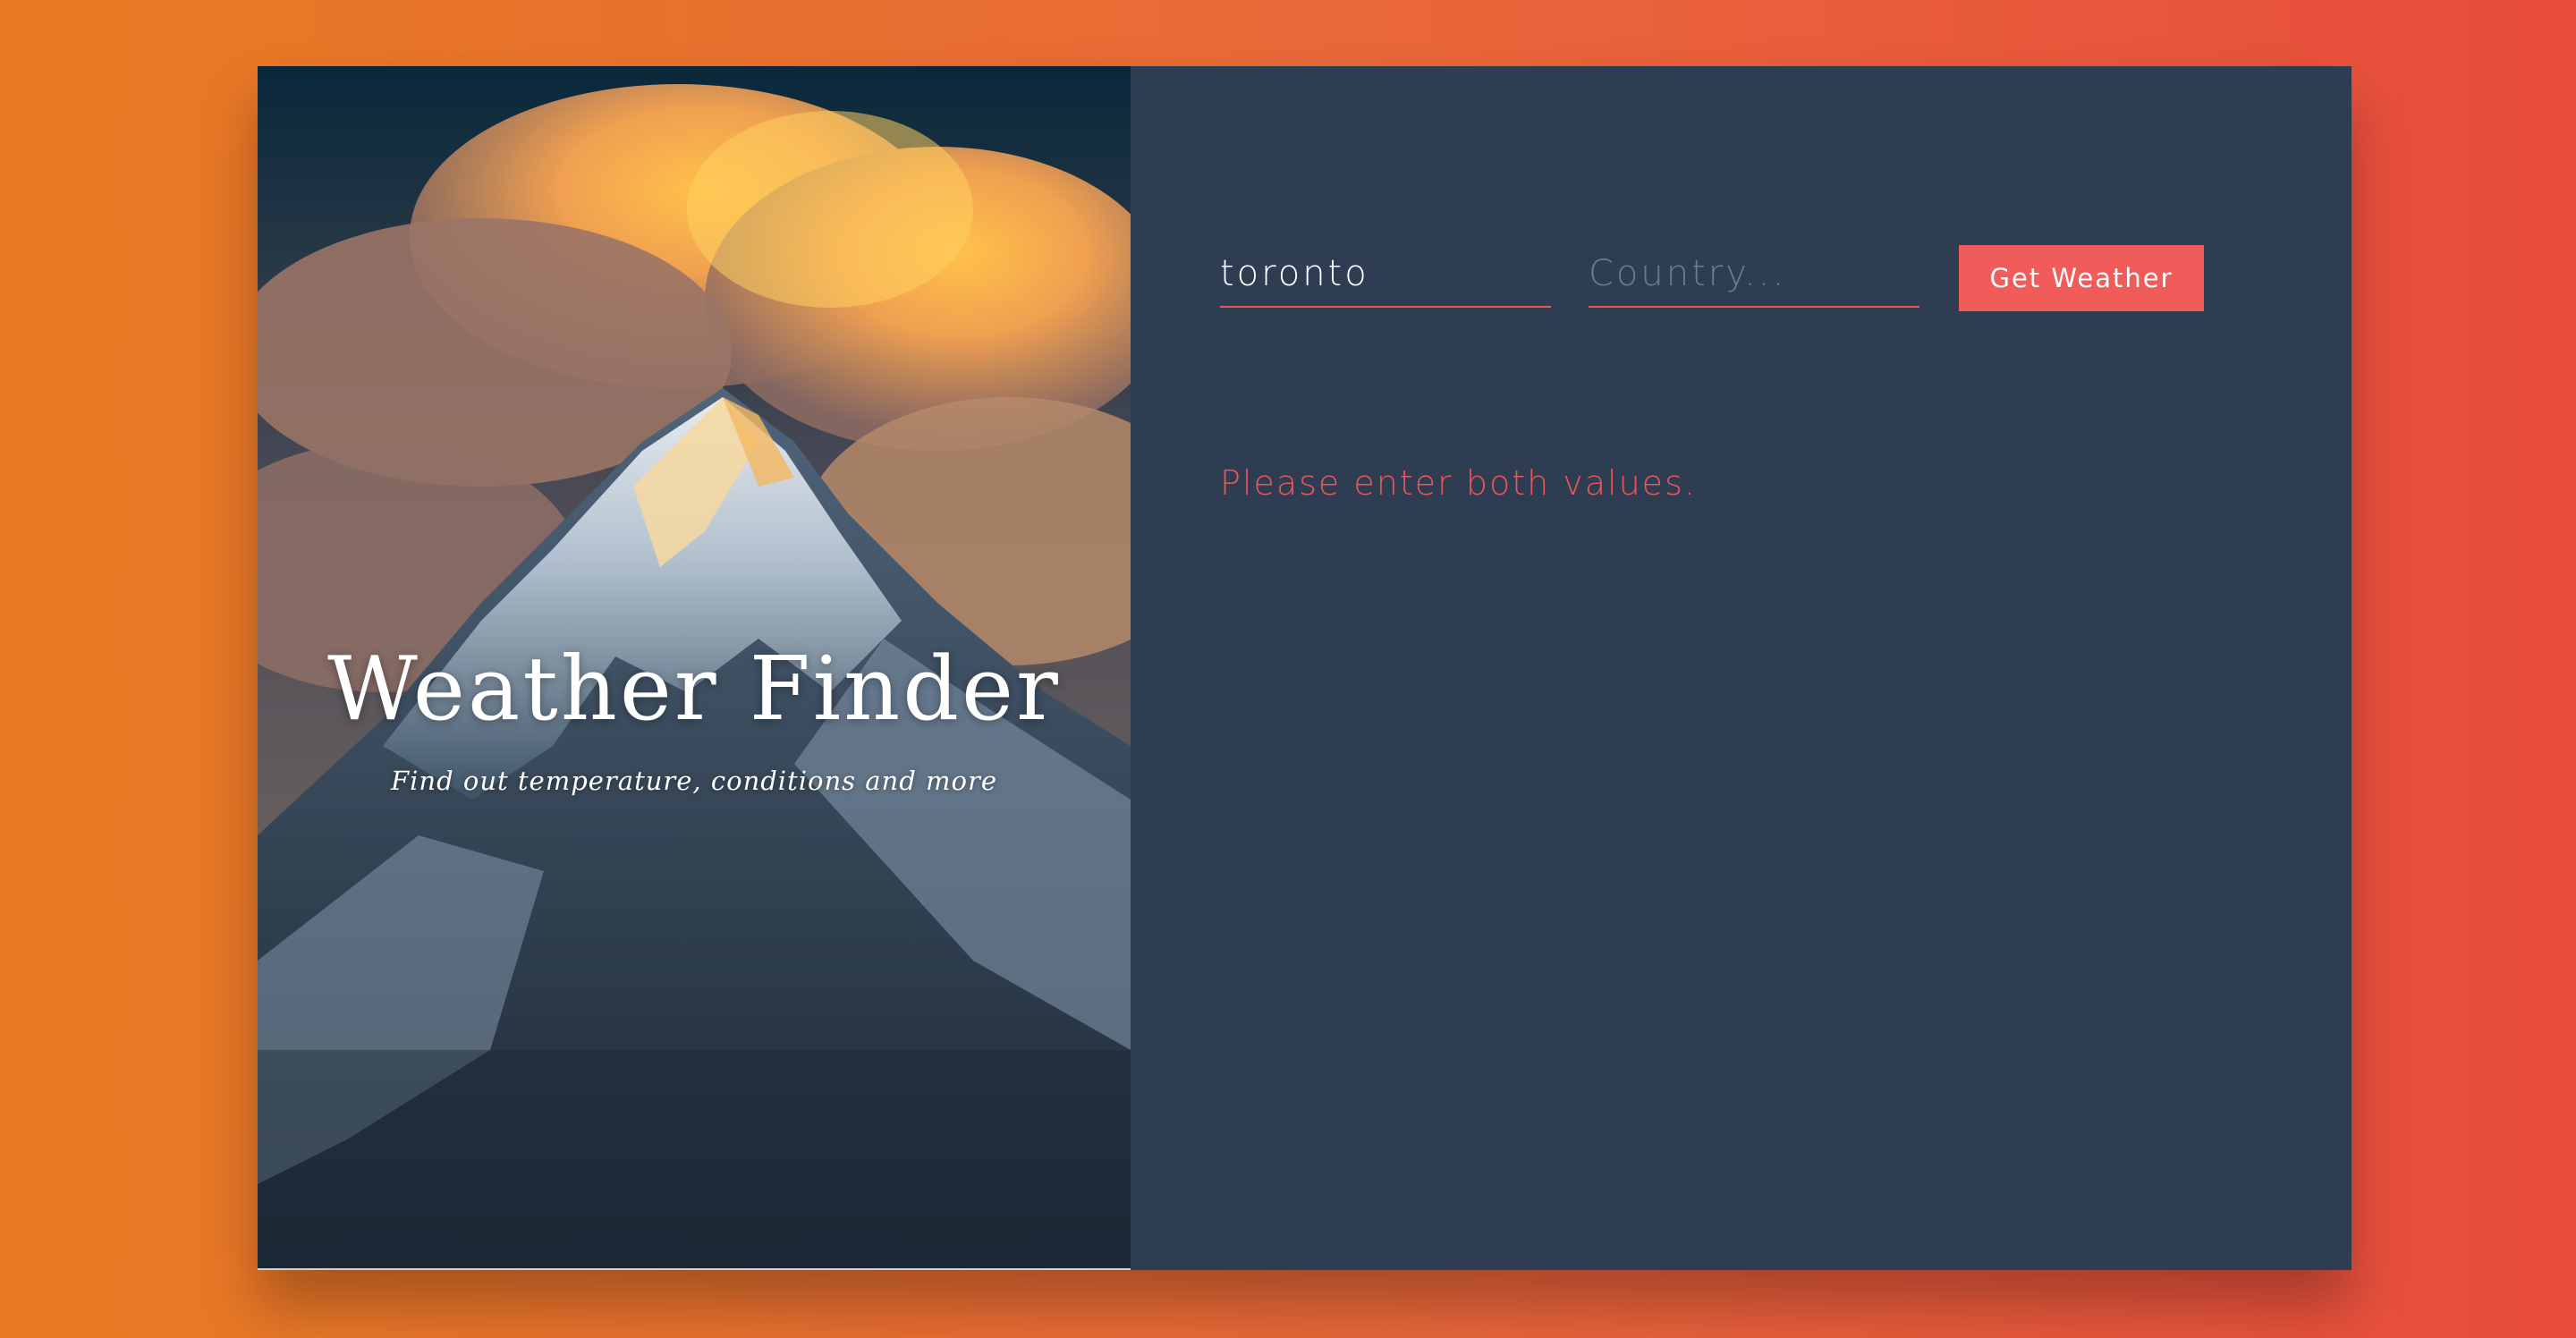 Image resolution: width=2576 pixels, height=1338 pixels. What do you see at coordinates (1458, 483) in the screenshot?
I see `error-message: Please enter both values.` at bounding box center [1458, 483].